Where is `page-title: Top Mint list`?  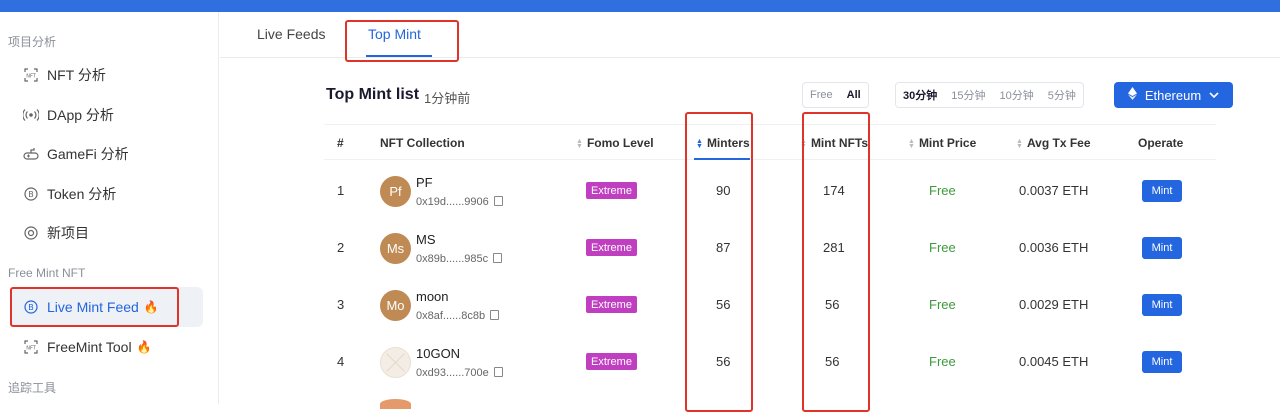 page-title: Top Mint list is located at coordinates (373, 94).